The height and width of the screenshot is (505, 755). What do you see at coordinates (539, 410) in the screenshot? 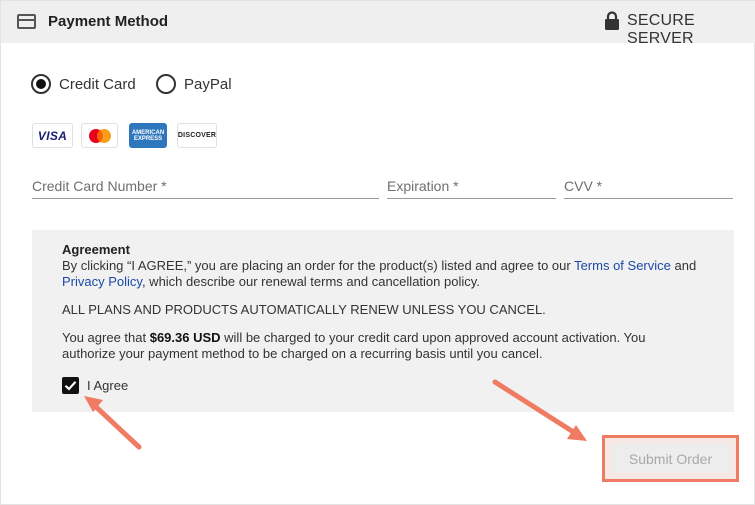
I see `arrow-to-submit` at bounding box center [539, 410].